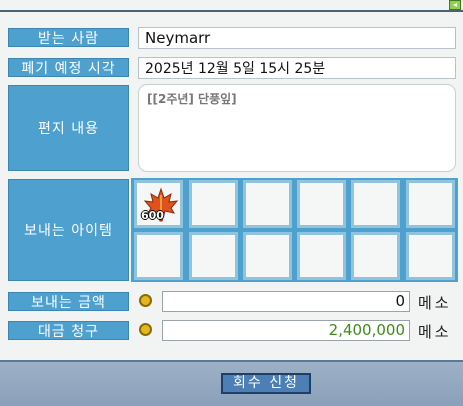 This screenshot has width=463, height=406. What do you see at coordinates (266, 383) in the screenshot?
I see `retrieve-request-button: 회수 신청` at bounding box center [266, 383].